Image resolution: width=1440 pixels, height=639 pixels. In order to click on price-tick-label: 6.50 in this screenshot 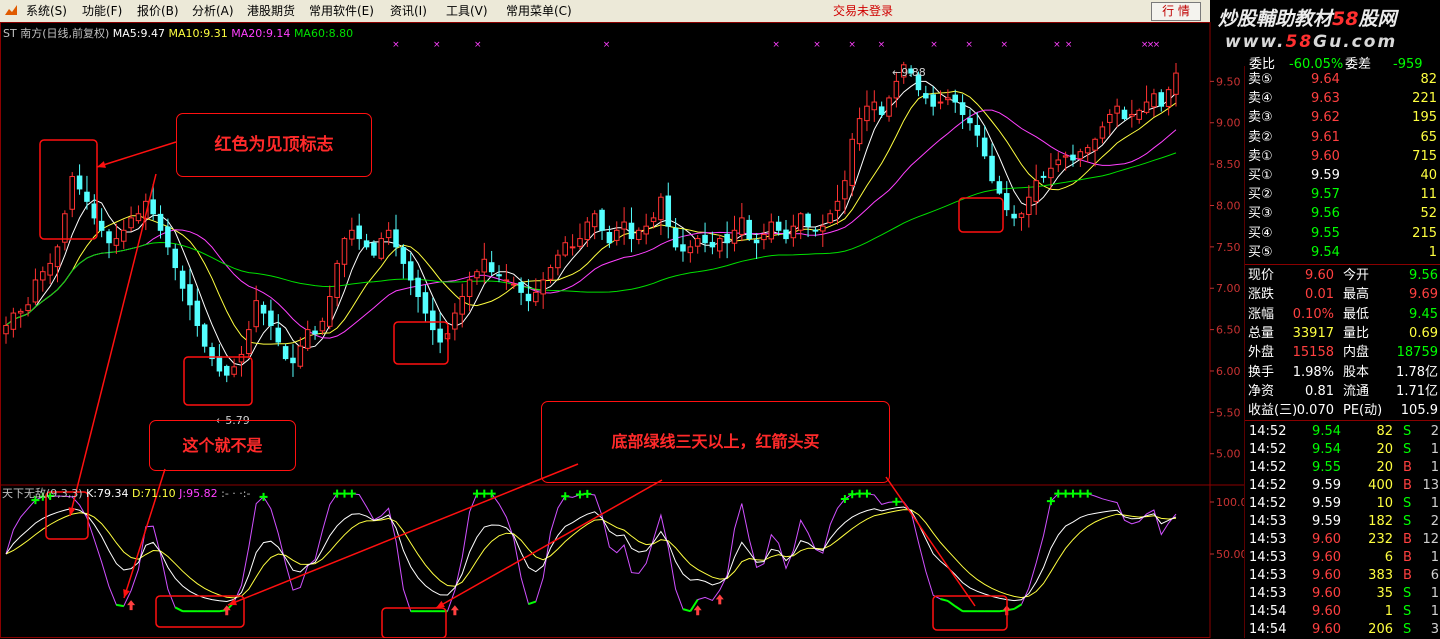, I will do `click(1228, 330)`.